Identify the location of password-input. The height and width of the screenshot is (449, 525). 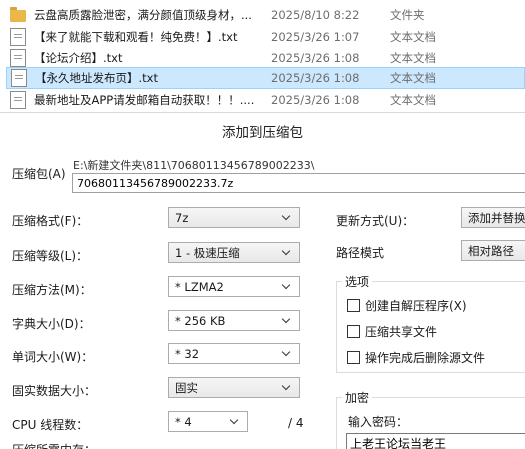
(435, 441).